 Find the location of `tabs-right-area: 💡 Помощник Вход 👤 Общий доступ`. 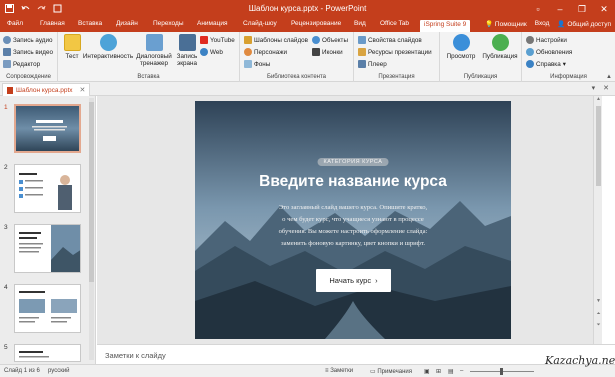

tabs-right-area: 💡 Помощник Вход 👤 Общий доступ is located at coordinates (548, 24).